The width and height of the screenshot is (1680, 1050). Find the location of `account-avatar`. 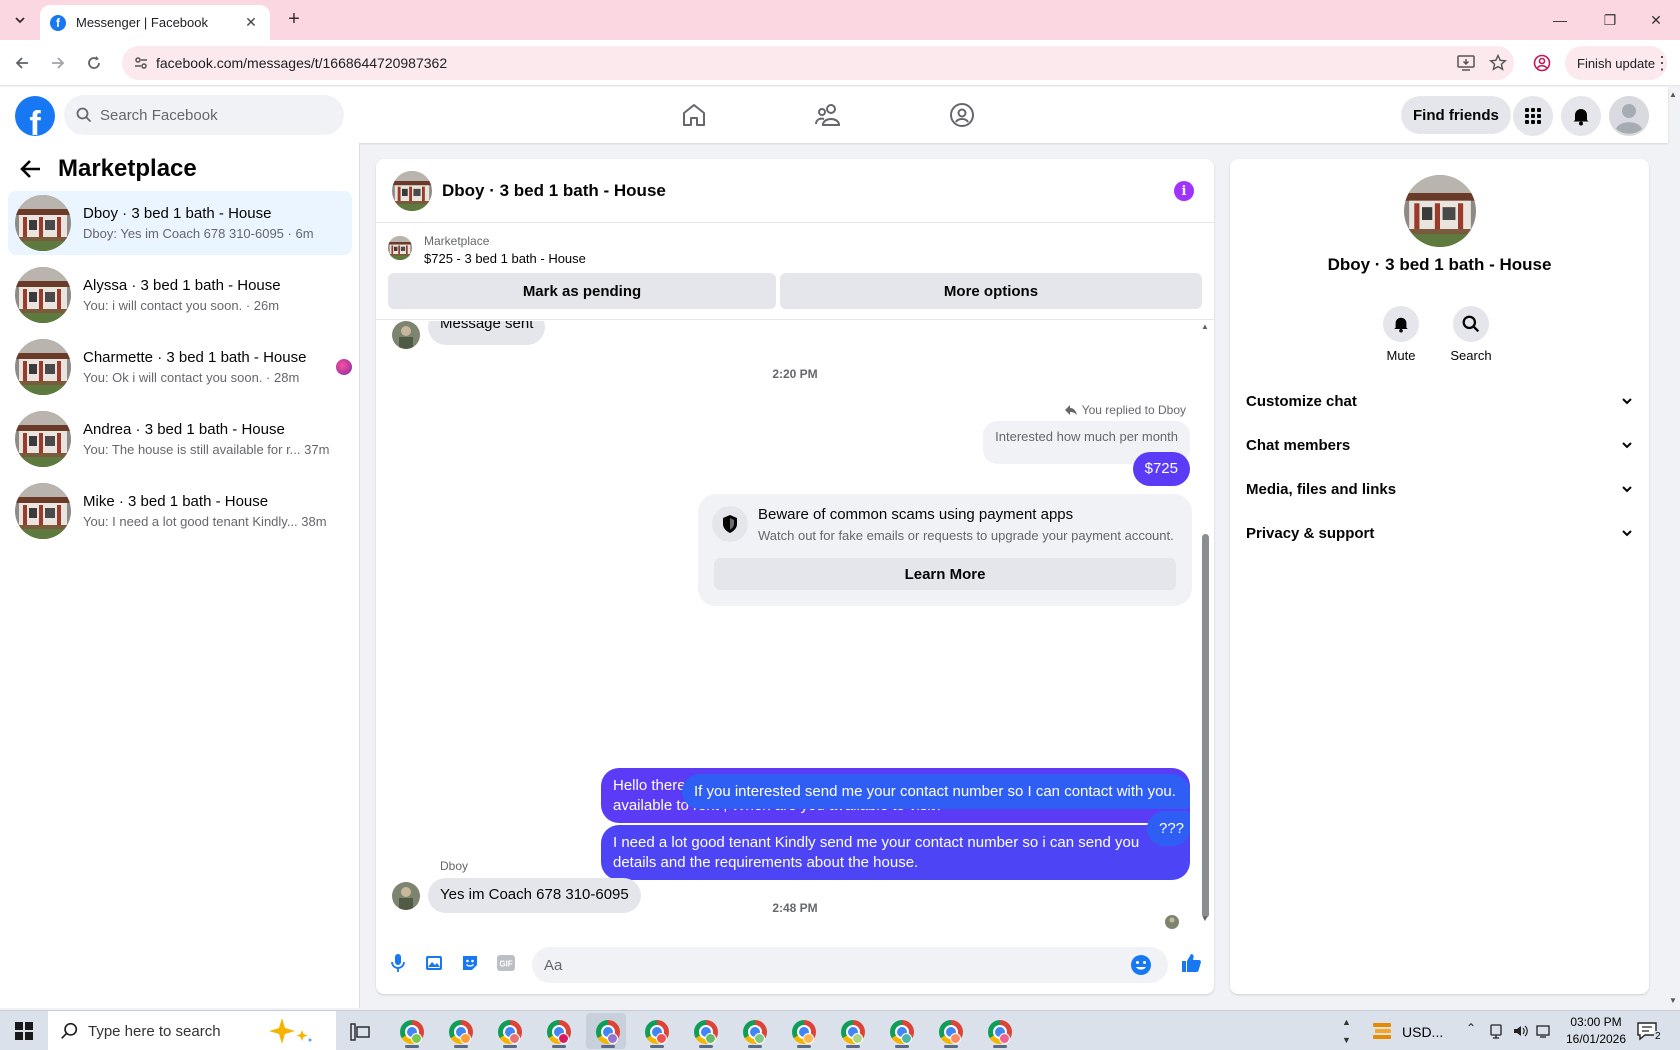

account-avatar is located at coordinates (1629, 116).